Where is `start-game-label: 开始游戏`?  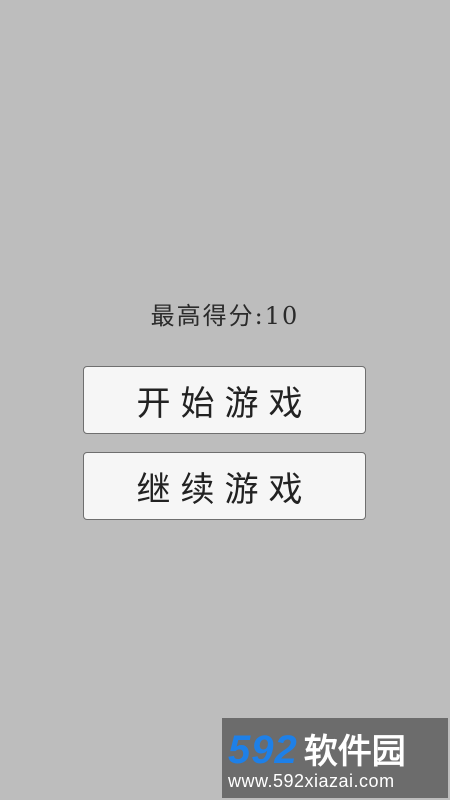
start-game-label: 开始游戏 is located at coordinates (224, 403).